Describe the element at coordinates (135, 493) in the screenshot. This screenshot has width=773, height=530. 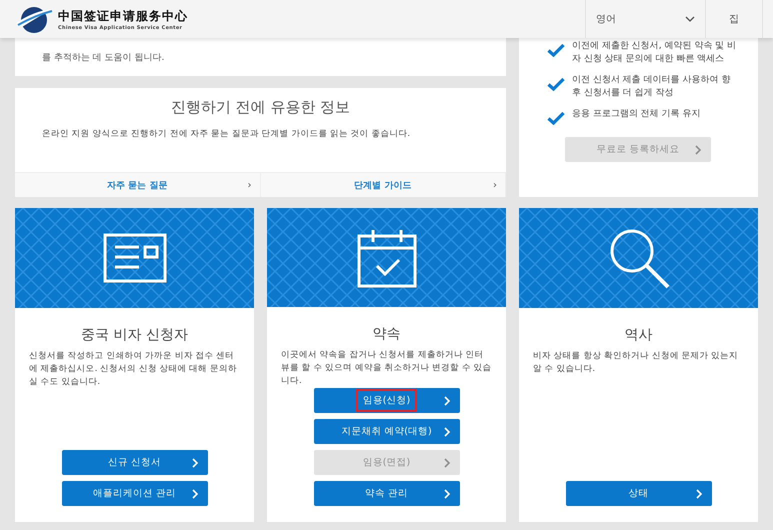
I see `action-button: 애플리케이션 관리` at that location.